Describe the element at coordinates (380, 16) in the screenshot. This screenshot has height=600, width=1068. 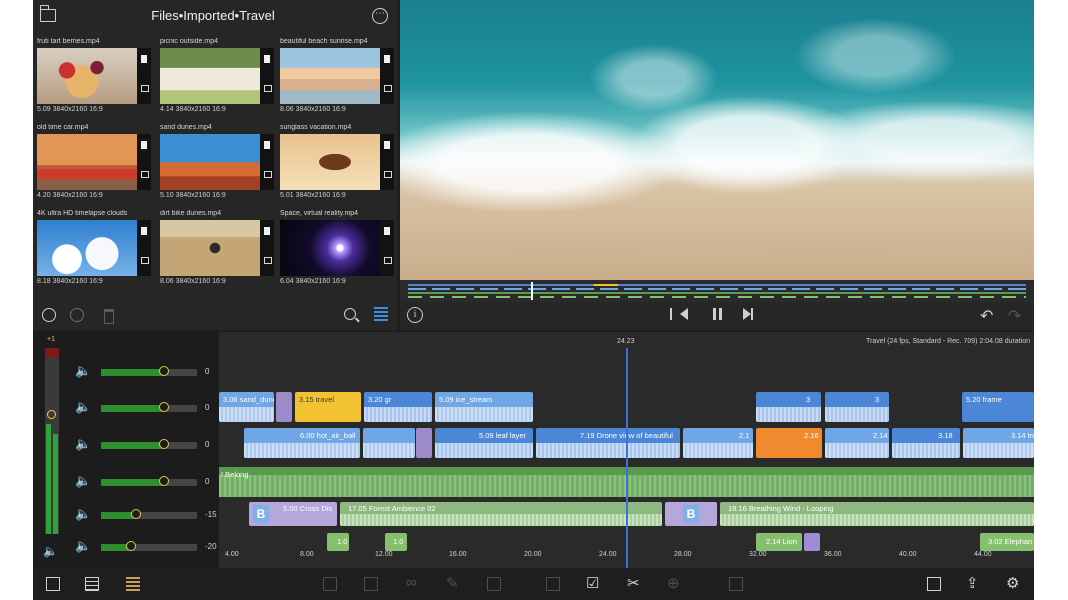
I see `more-options-icon: ⋯` at that location.